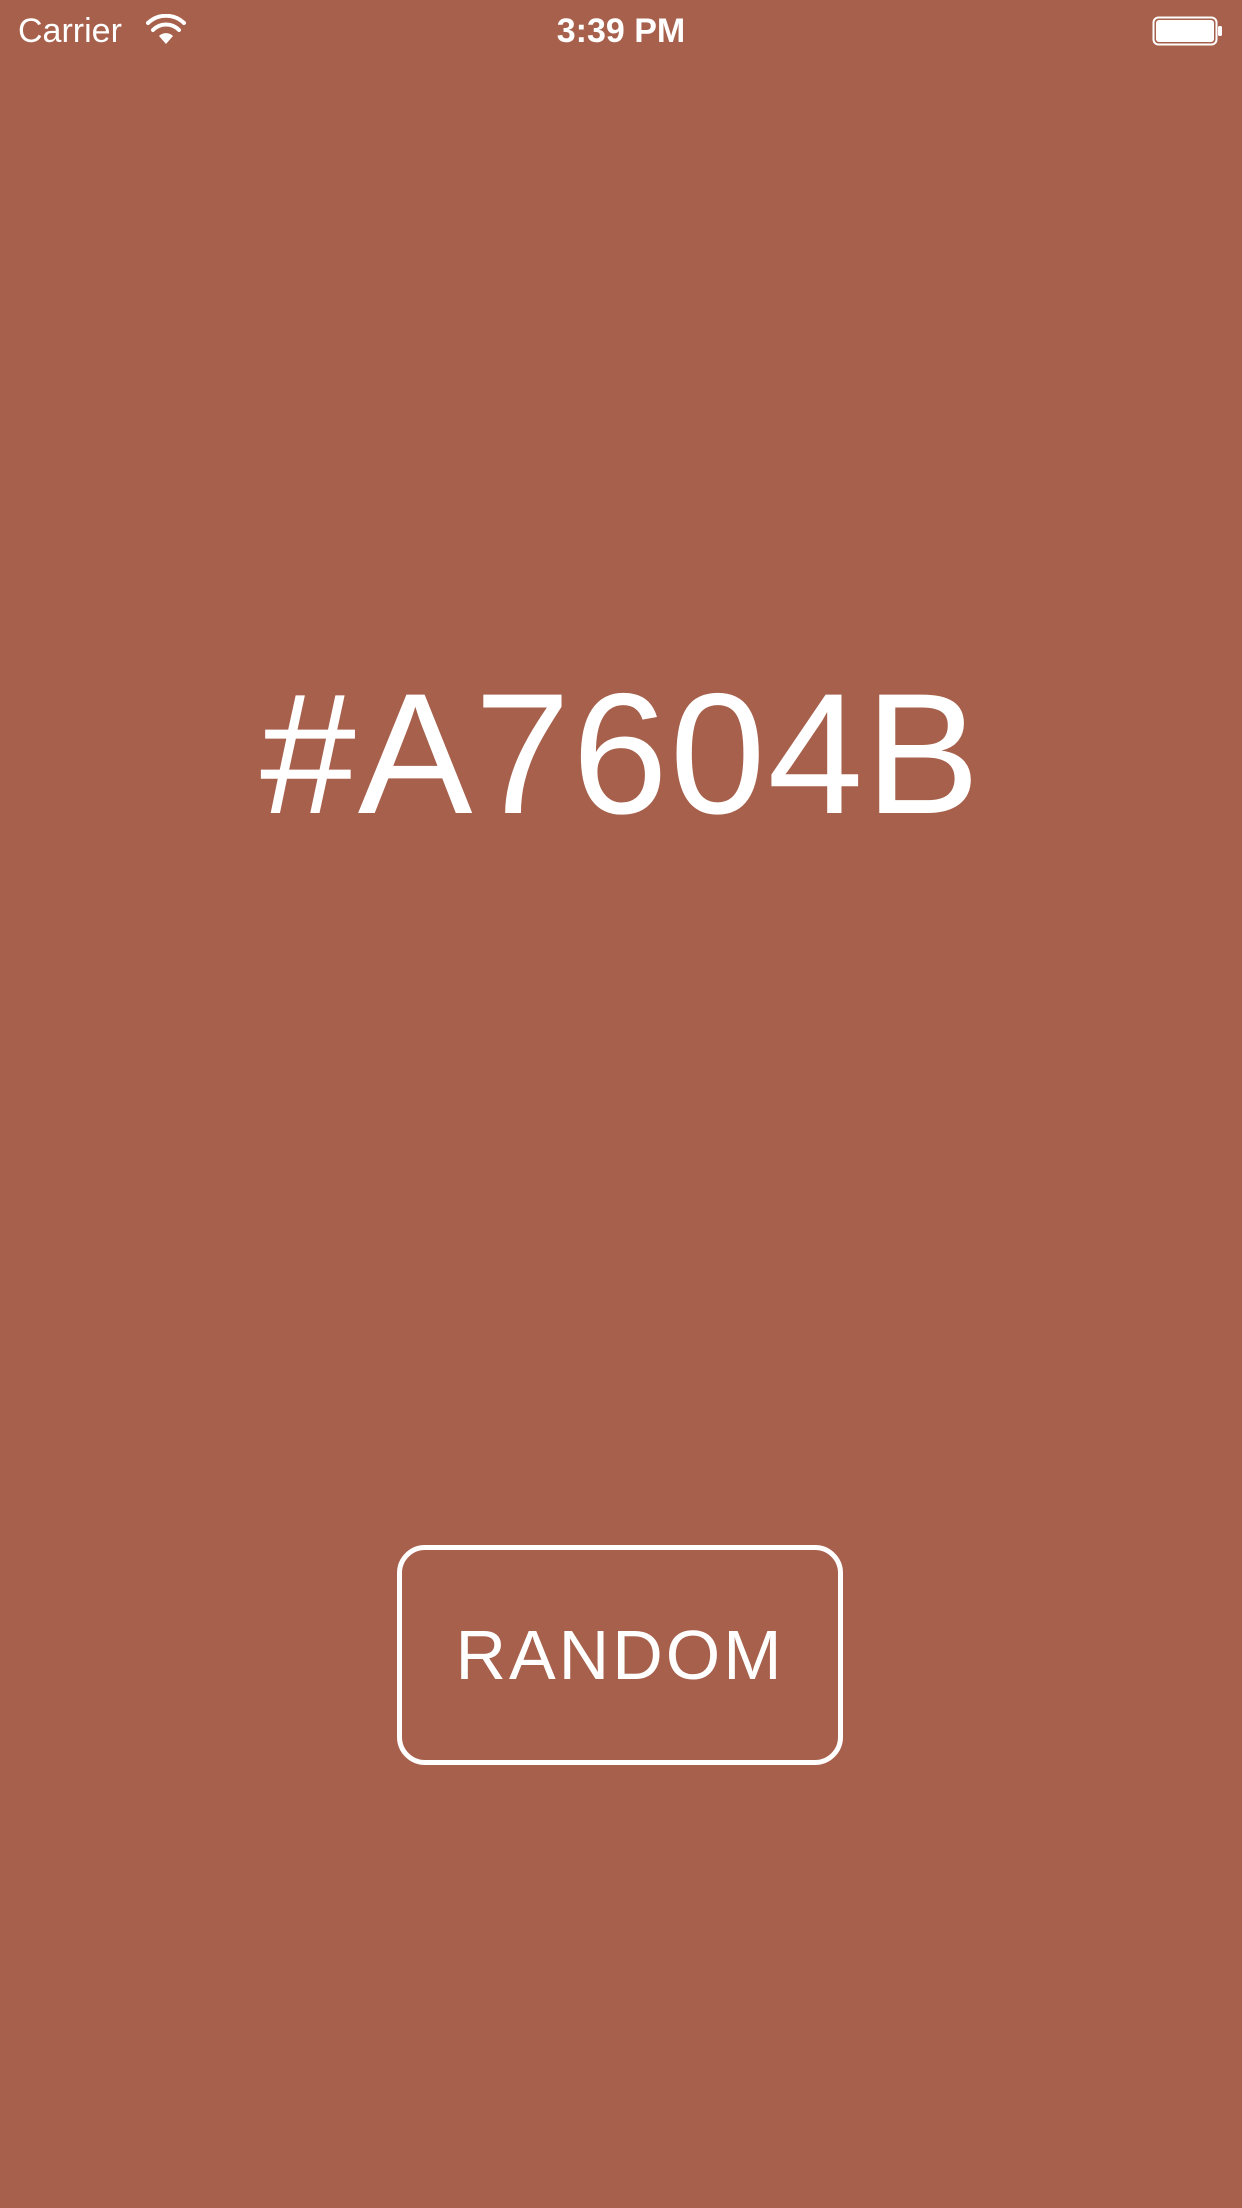 This screenshot has width=1242, height=2208. I want to click on status-bar: Carrier 3:39 PM, so click(621, 31).